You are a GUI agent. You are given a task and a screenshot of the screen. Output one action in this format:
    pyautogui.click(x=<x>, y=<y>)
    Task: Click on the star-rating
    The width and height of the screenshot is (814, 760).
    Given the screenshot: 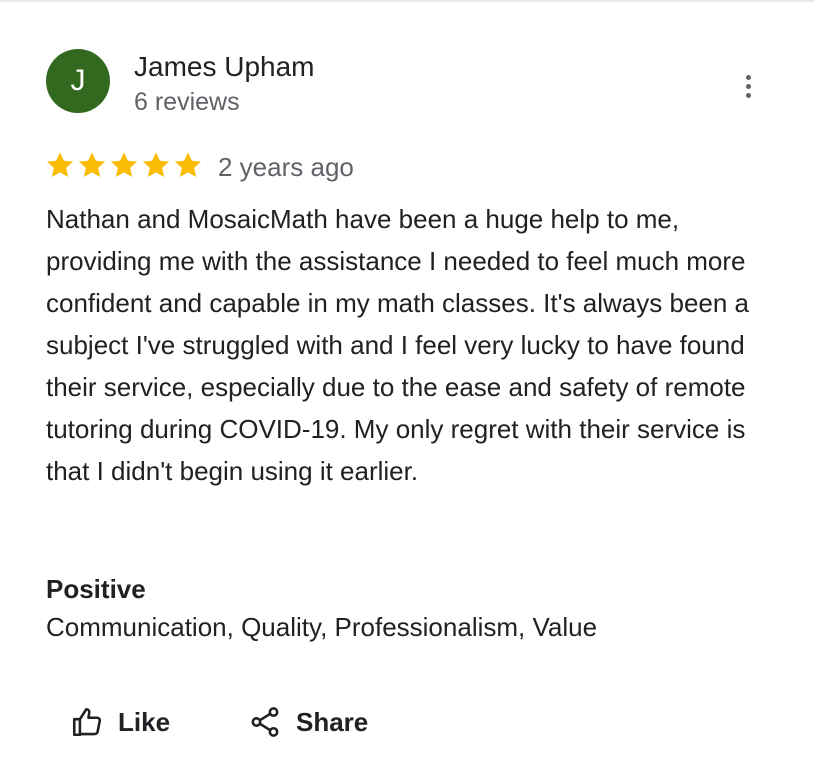 What is the action you would take?
    pyautogui.click(x=124, y=165)
    